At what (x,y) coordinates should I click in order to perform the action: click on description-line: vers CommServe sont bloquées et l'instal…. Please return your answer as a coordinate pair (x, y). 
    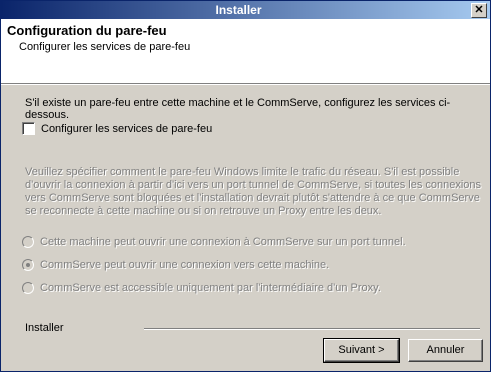
    Looking at the image, I should click on (252, 198).